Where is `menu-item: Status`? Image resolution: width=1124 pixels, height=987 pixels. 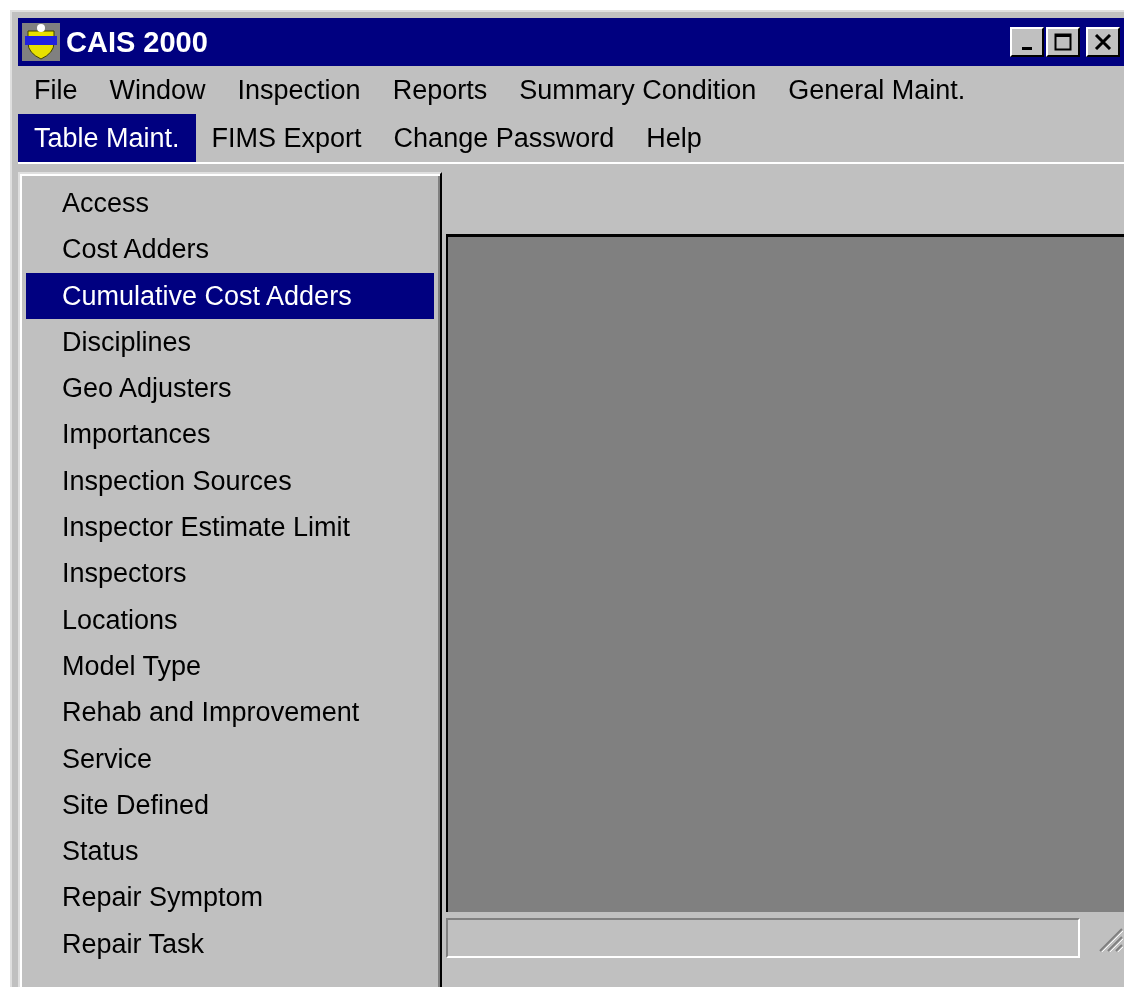 menu-item: Status is located at coordinates (230, 851).